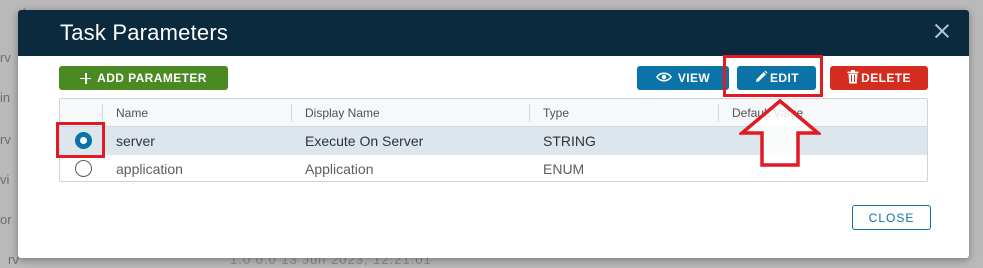 The height and width of the screenshot is (268, 983). I want to click on eye-icon, so click(663, 78).